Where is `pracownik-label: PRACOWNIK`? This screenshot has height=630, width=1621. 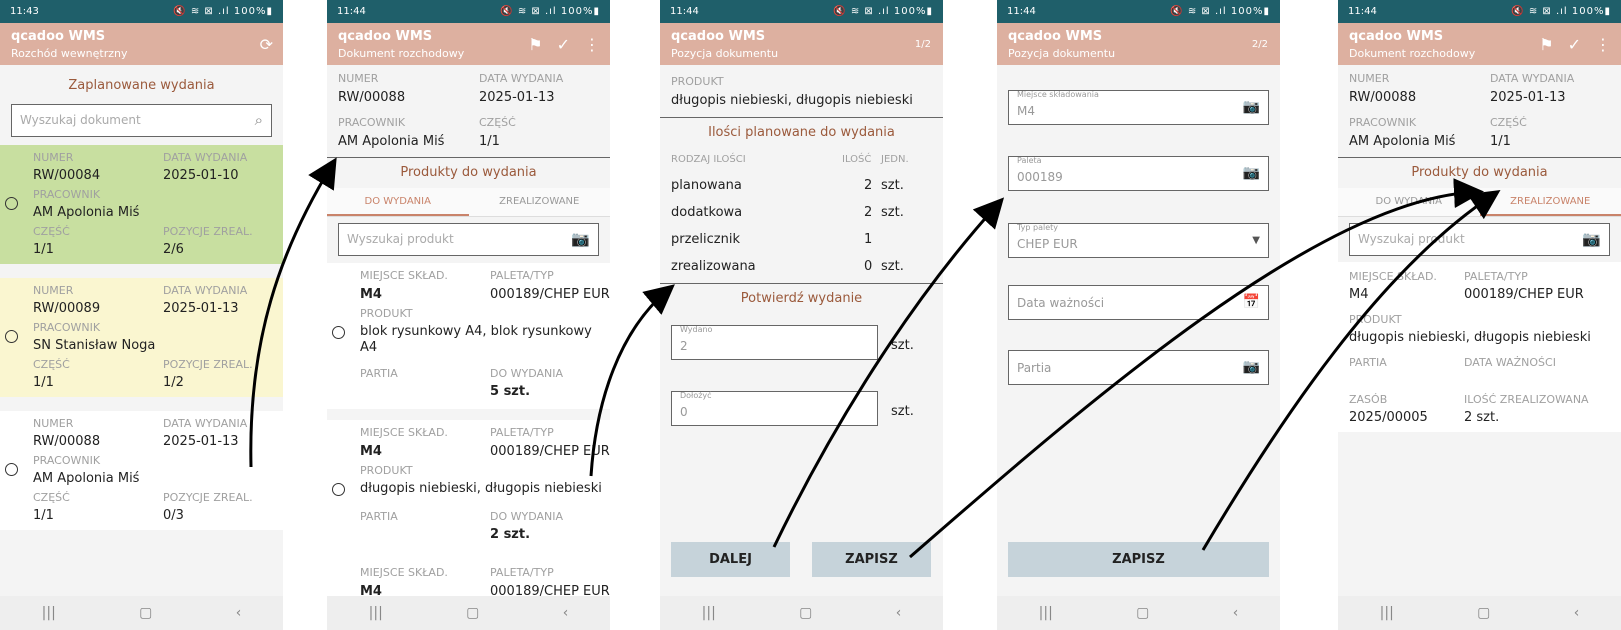 pracownik-label: PRACOWNIK is located at coordinates (67, 194).